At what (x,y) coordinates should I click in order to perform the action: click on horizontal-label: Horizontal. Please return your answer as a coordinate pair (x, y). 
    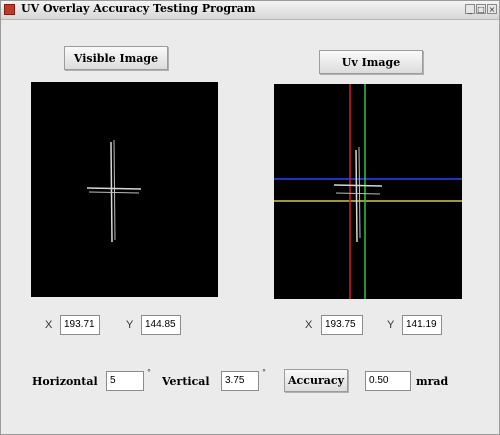
    Looking at the image, I should click on (65, 381).